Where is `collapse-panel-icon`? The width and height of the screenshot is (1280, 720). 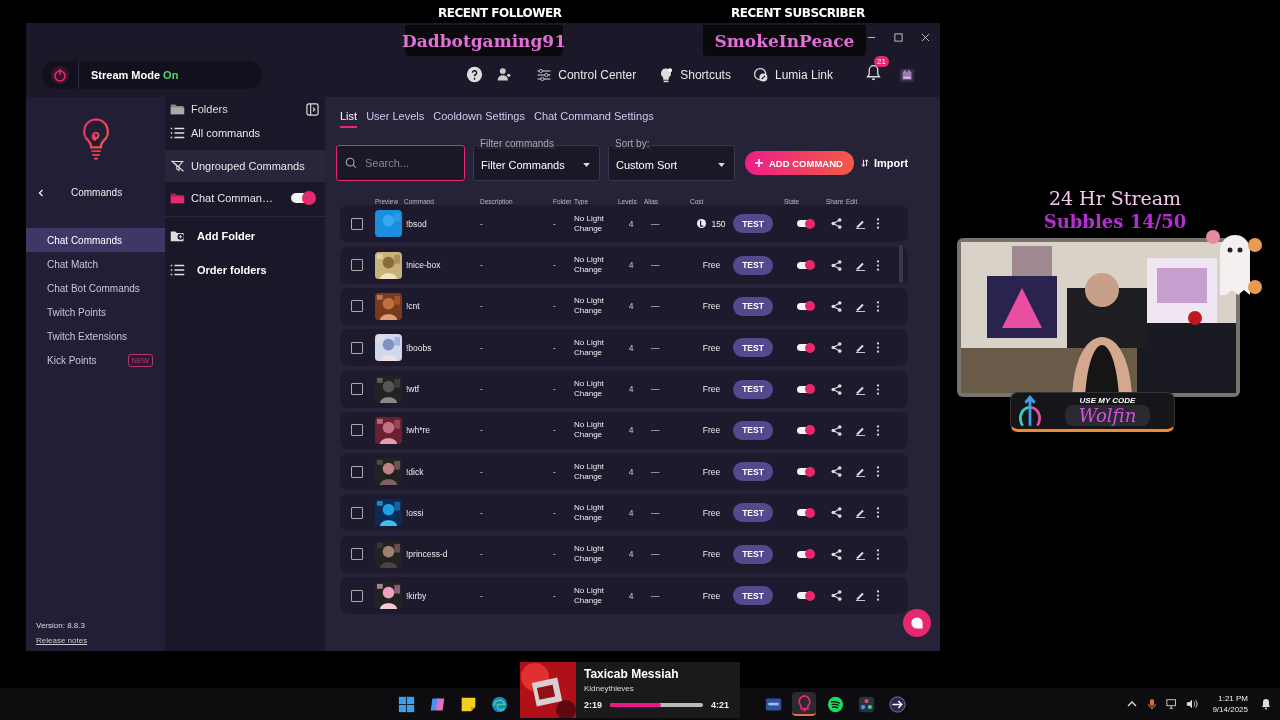
collapse-panel-icon is located at coordinates (312, 109).